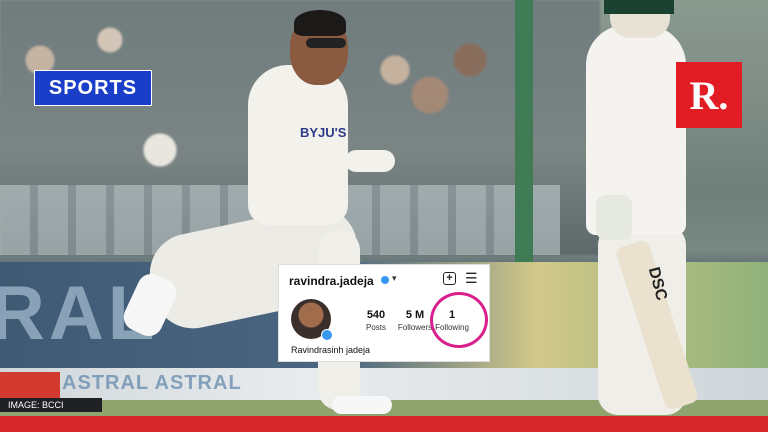  Describe the element at coordinates (394, 278) in the screenshot. I see `chevron-down-icon: ▾` at that location.